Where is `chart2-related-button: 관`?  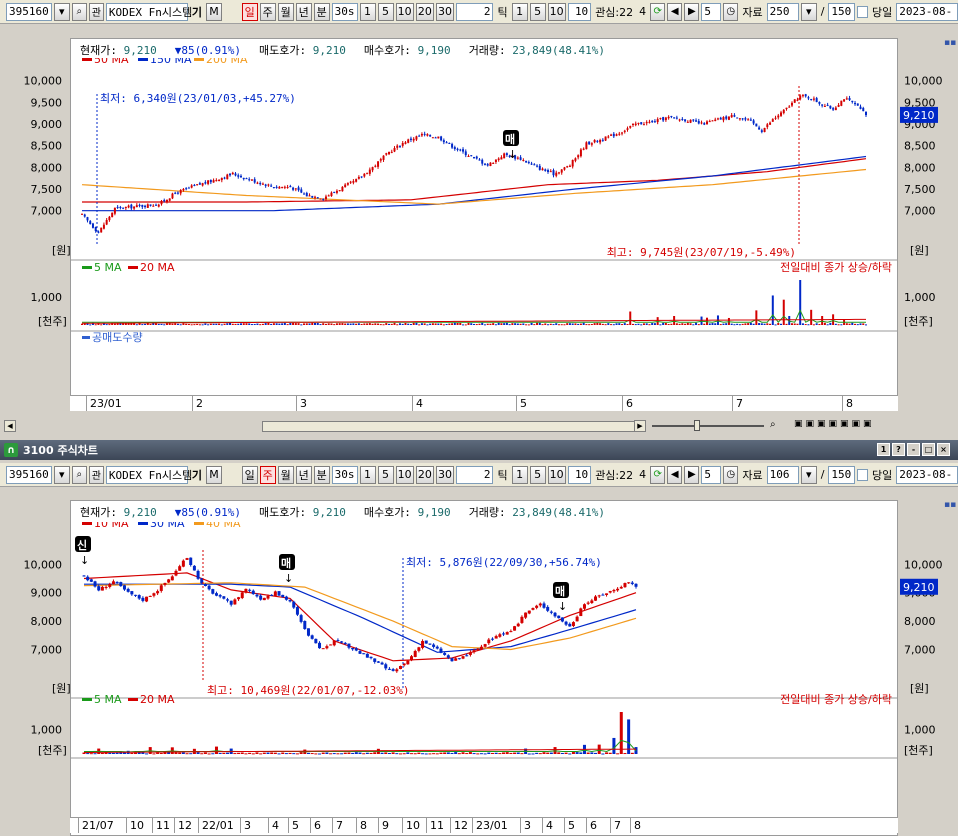 chart2-related-button: 관 is located at coordinates (96, 474).